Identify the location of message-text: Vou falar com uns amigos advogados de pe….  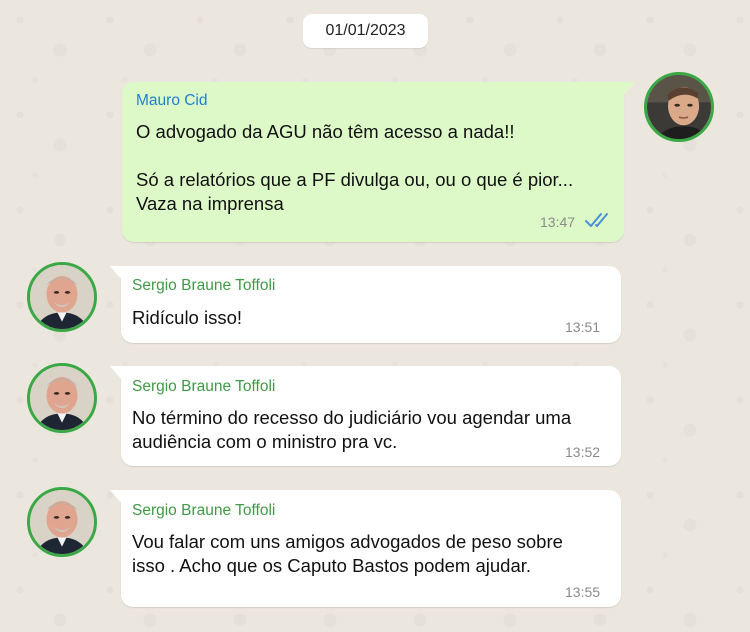
(347, 553).